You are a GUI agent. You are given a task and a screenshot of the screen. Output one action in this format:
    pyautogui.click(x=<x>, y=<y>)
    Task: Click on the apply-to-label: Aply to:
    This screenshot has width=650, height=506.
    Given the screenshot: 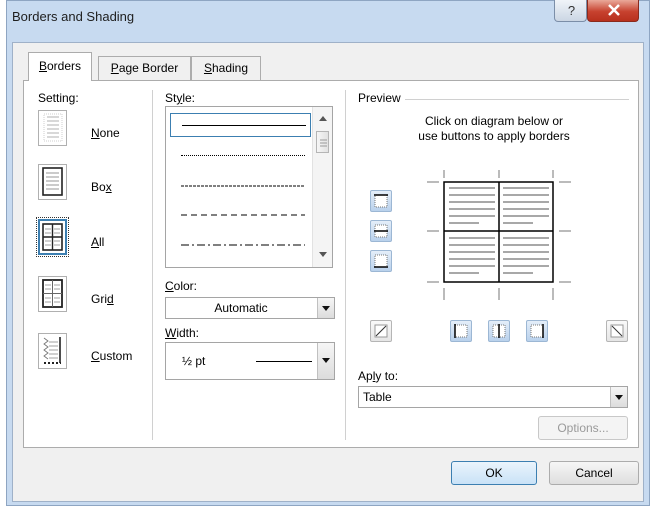 What is the action you would take?
    pyautogui.click(x=378, y=376)
    